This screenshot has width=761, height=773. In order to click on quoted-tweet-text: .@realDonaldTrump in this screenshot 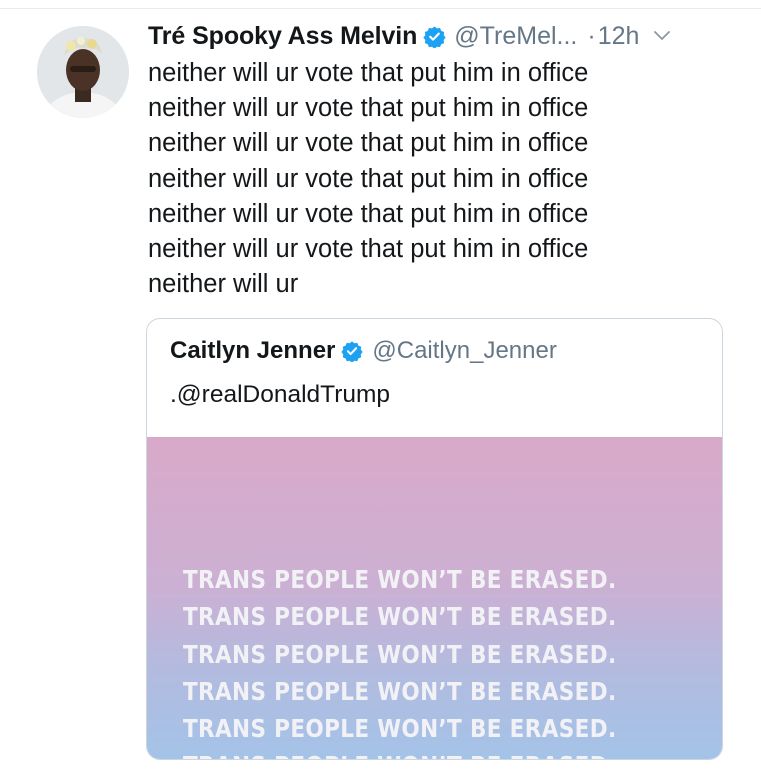, I will do `click(280, 394)`.